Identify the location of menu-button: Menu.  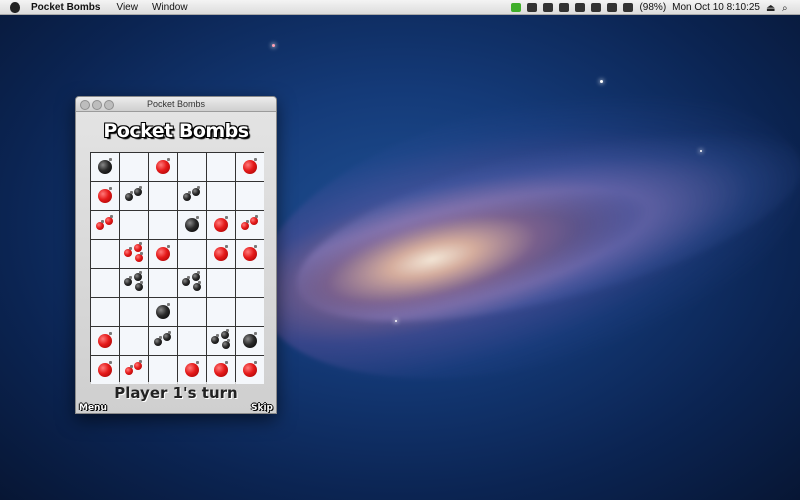
(93, 408).